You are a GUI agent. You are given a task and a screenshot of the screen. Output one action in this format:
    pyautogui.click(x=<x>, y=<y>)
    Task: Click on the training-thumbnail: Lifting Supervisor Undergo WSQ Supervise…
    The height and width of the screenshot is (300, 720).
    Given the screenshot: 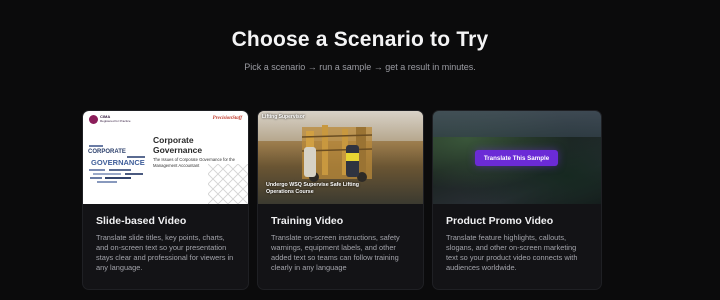 What is the action you would take?
    pyautogui.click(x=340, y=157)
    